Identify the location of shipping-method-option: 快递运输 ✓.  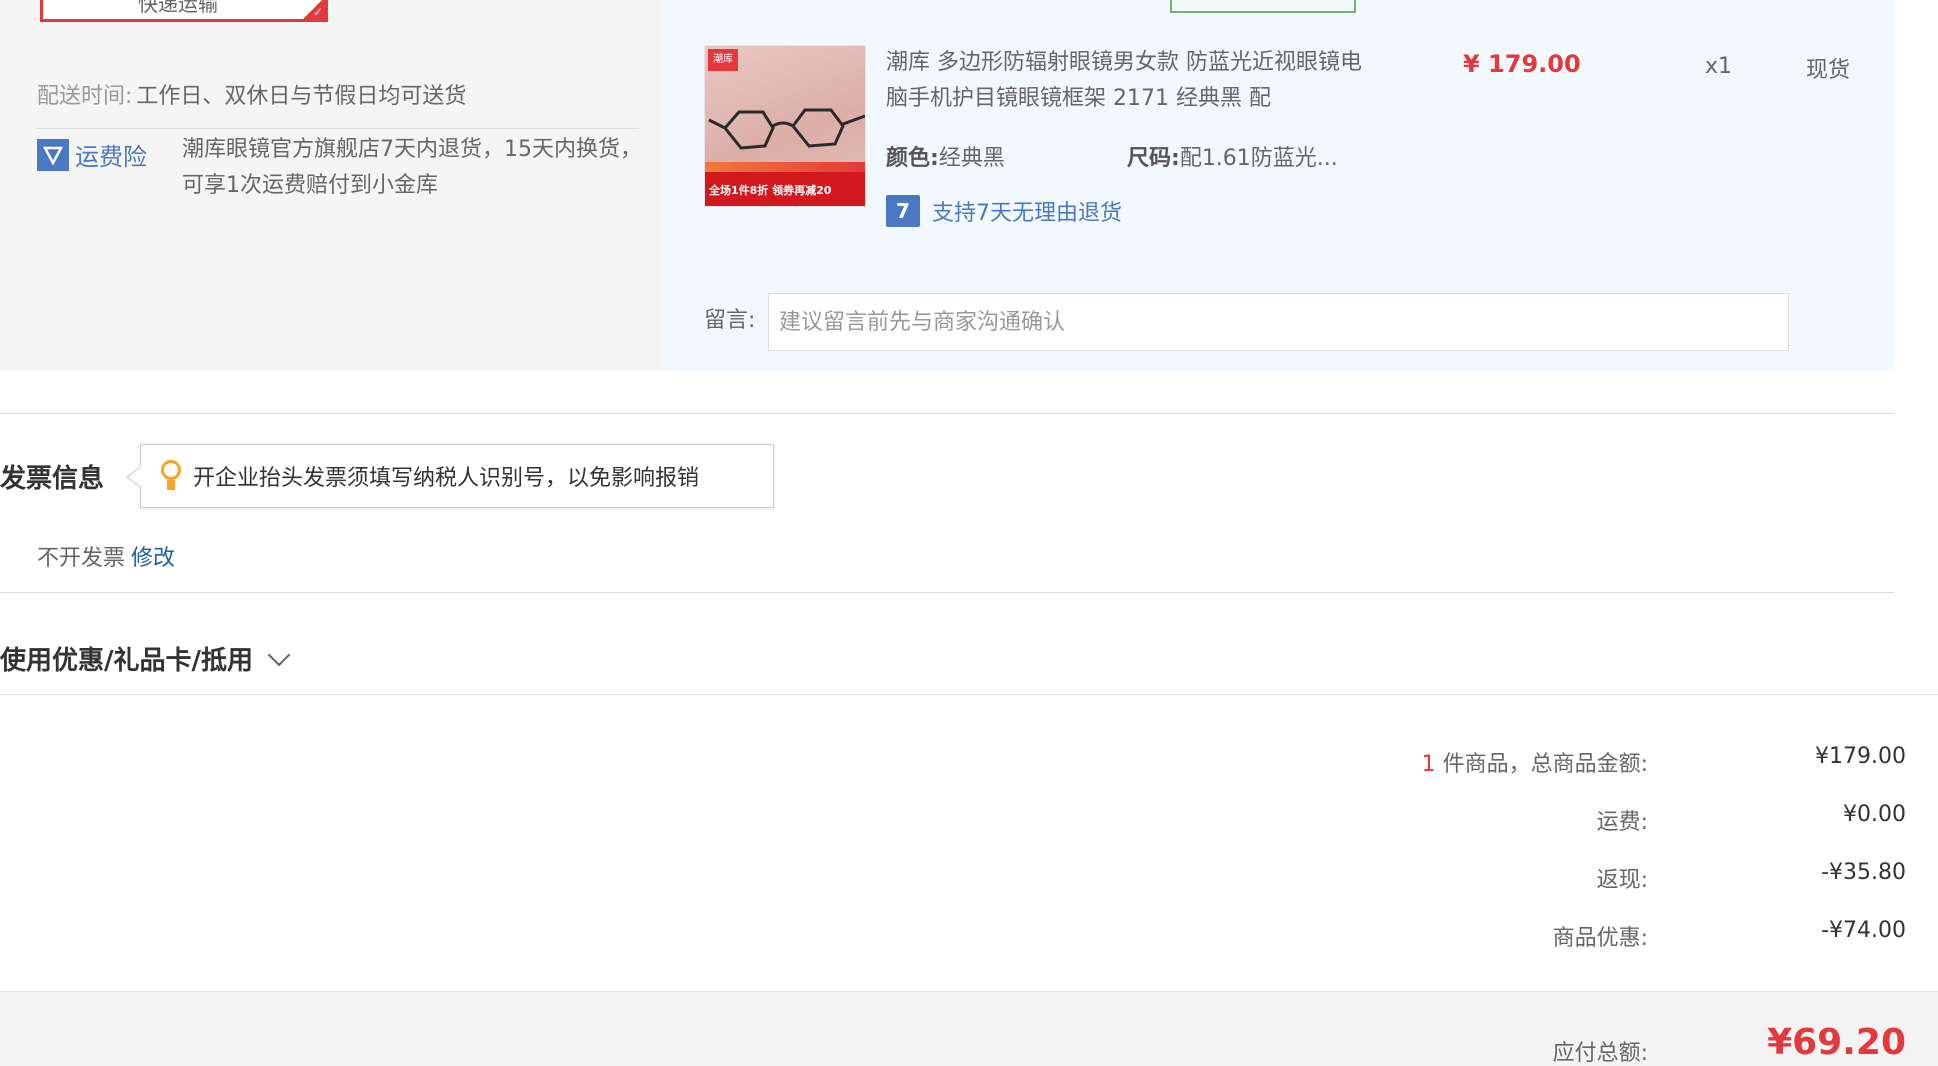
(184, 11).